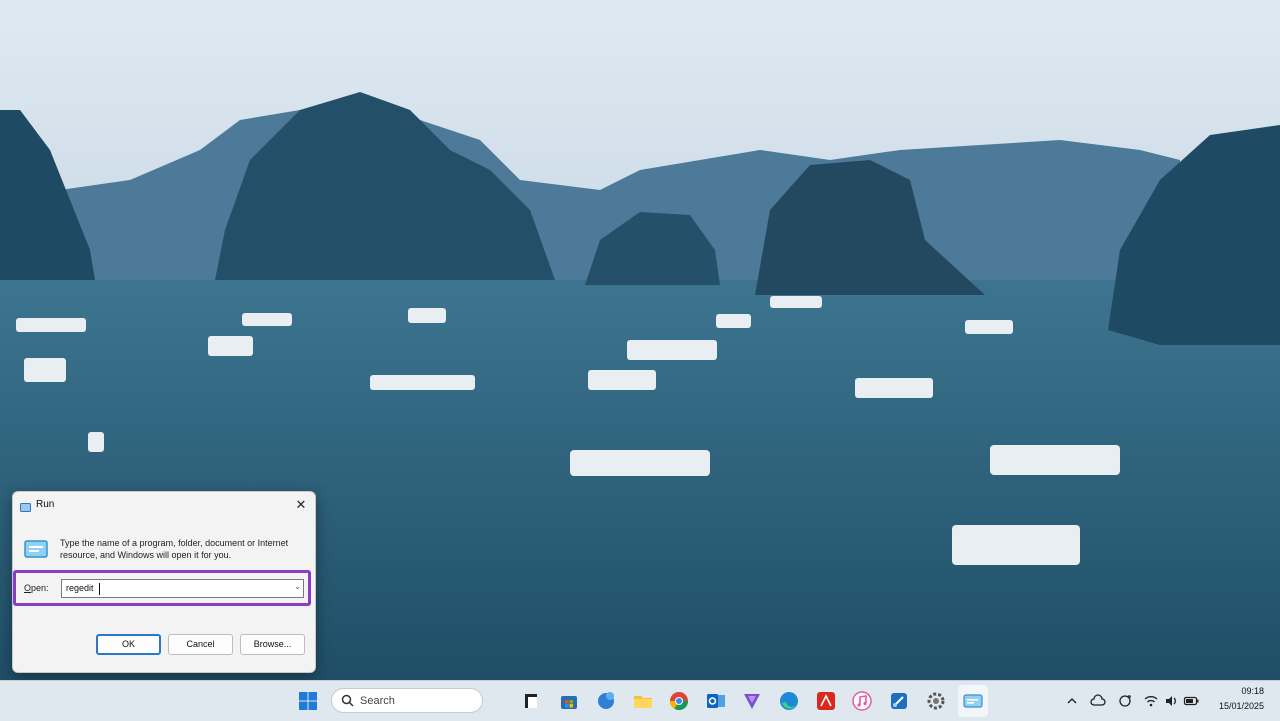 The height and width of the screenshot is (721, 1280). What do you see at coordinates (569, 701) in the screenshot?
I see `store-icon` at bounding box center [569, 701].